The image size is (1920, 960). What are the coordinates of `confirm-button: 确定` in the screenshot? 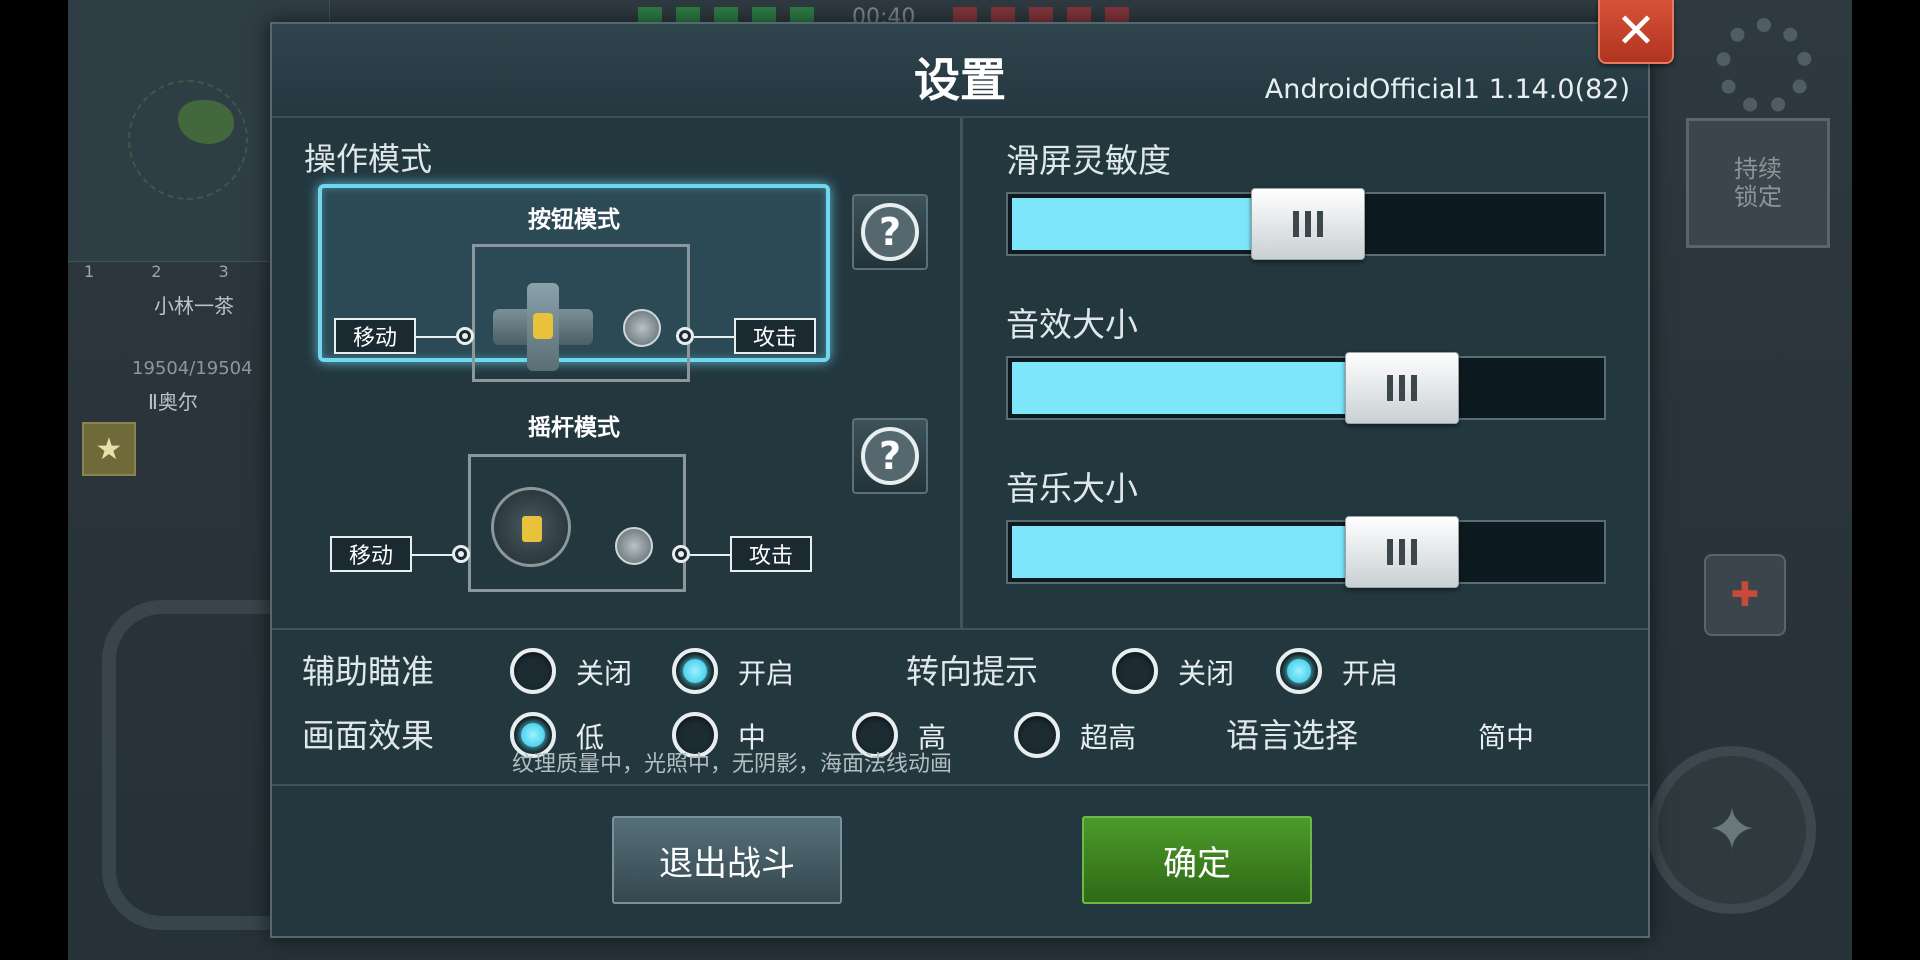 It's located at (1197, 860).